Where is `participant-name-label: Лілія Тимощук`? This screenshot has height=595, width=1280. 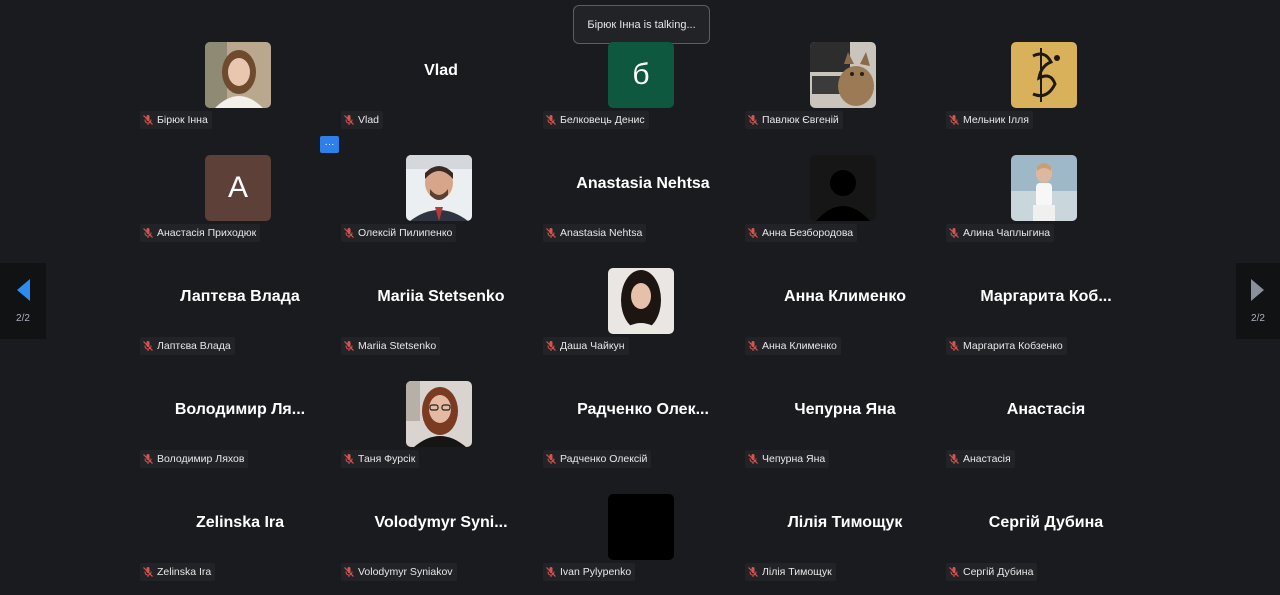
participant-name-label: Лілія Тимощук is located at coordinates (790, 572).